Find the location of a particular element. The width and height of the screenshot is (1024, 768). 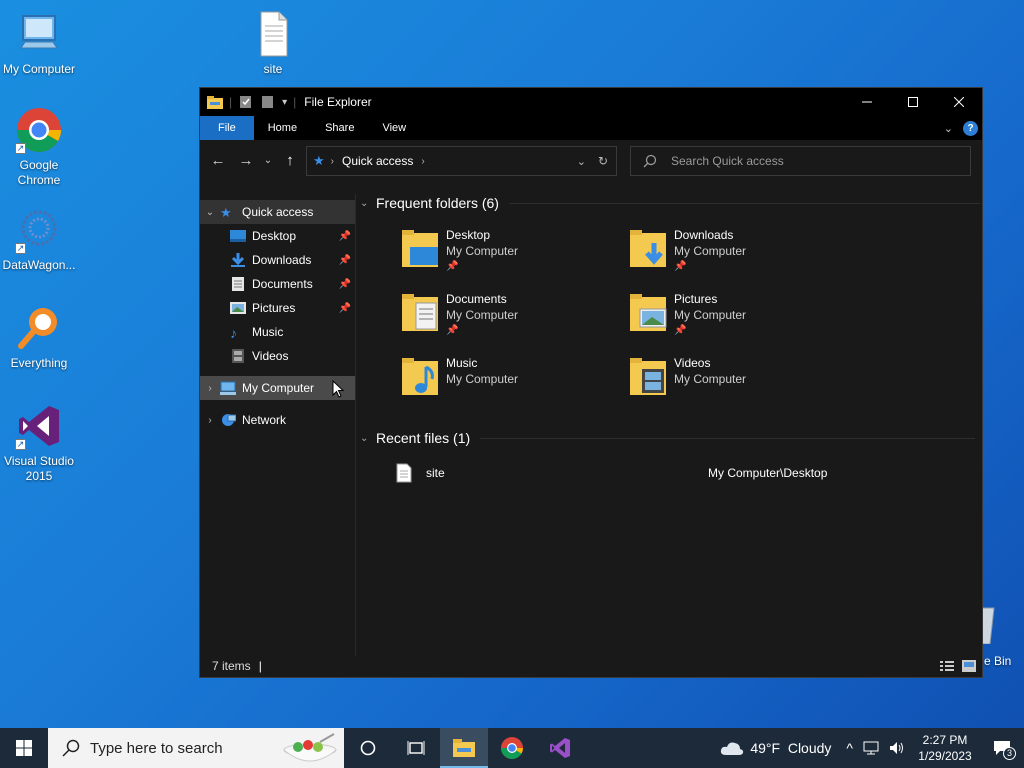

folder-tile-music: Music My Computer is located at coordinates (510, 380).